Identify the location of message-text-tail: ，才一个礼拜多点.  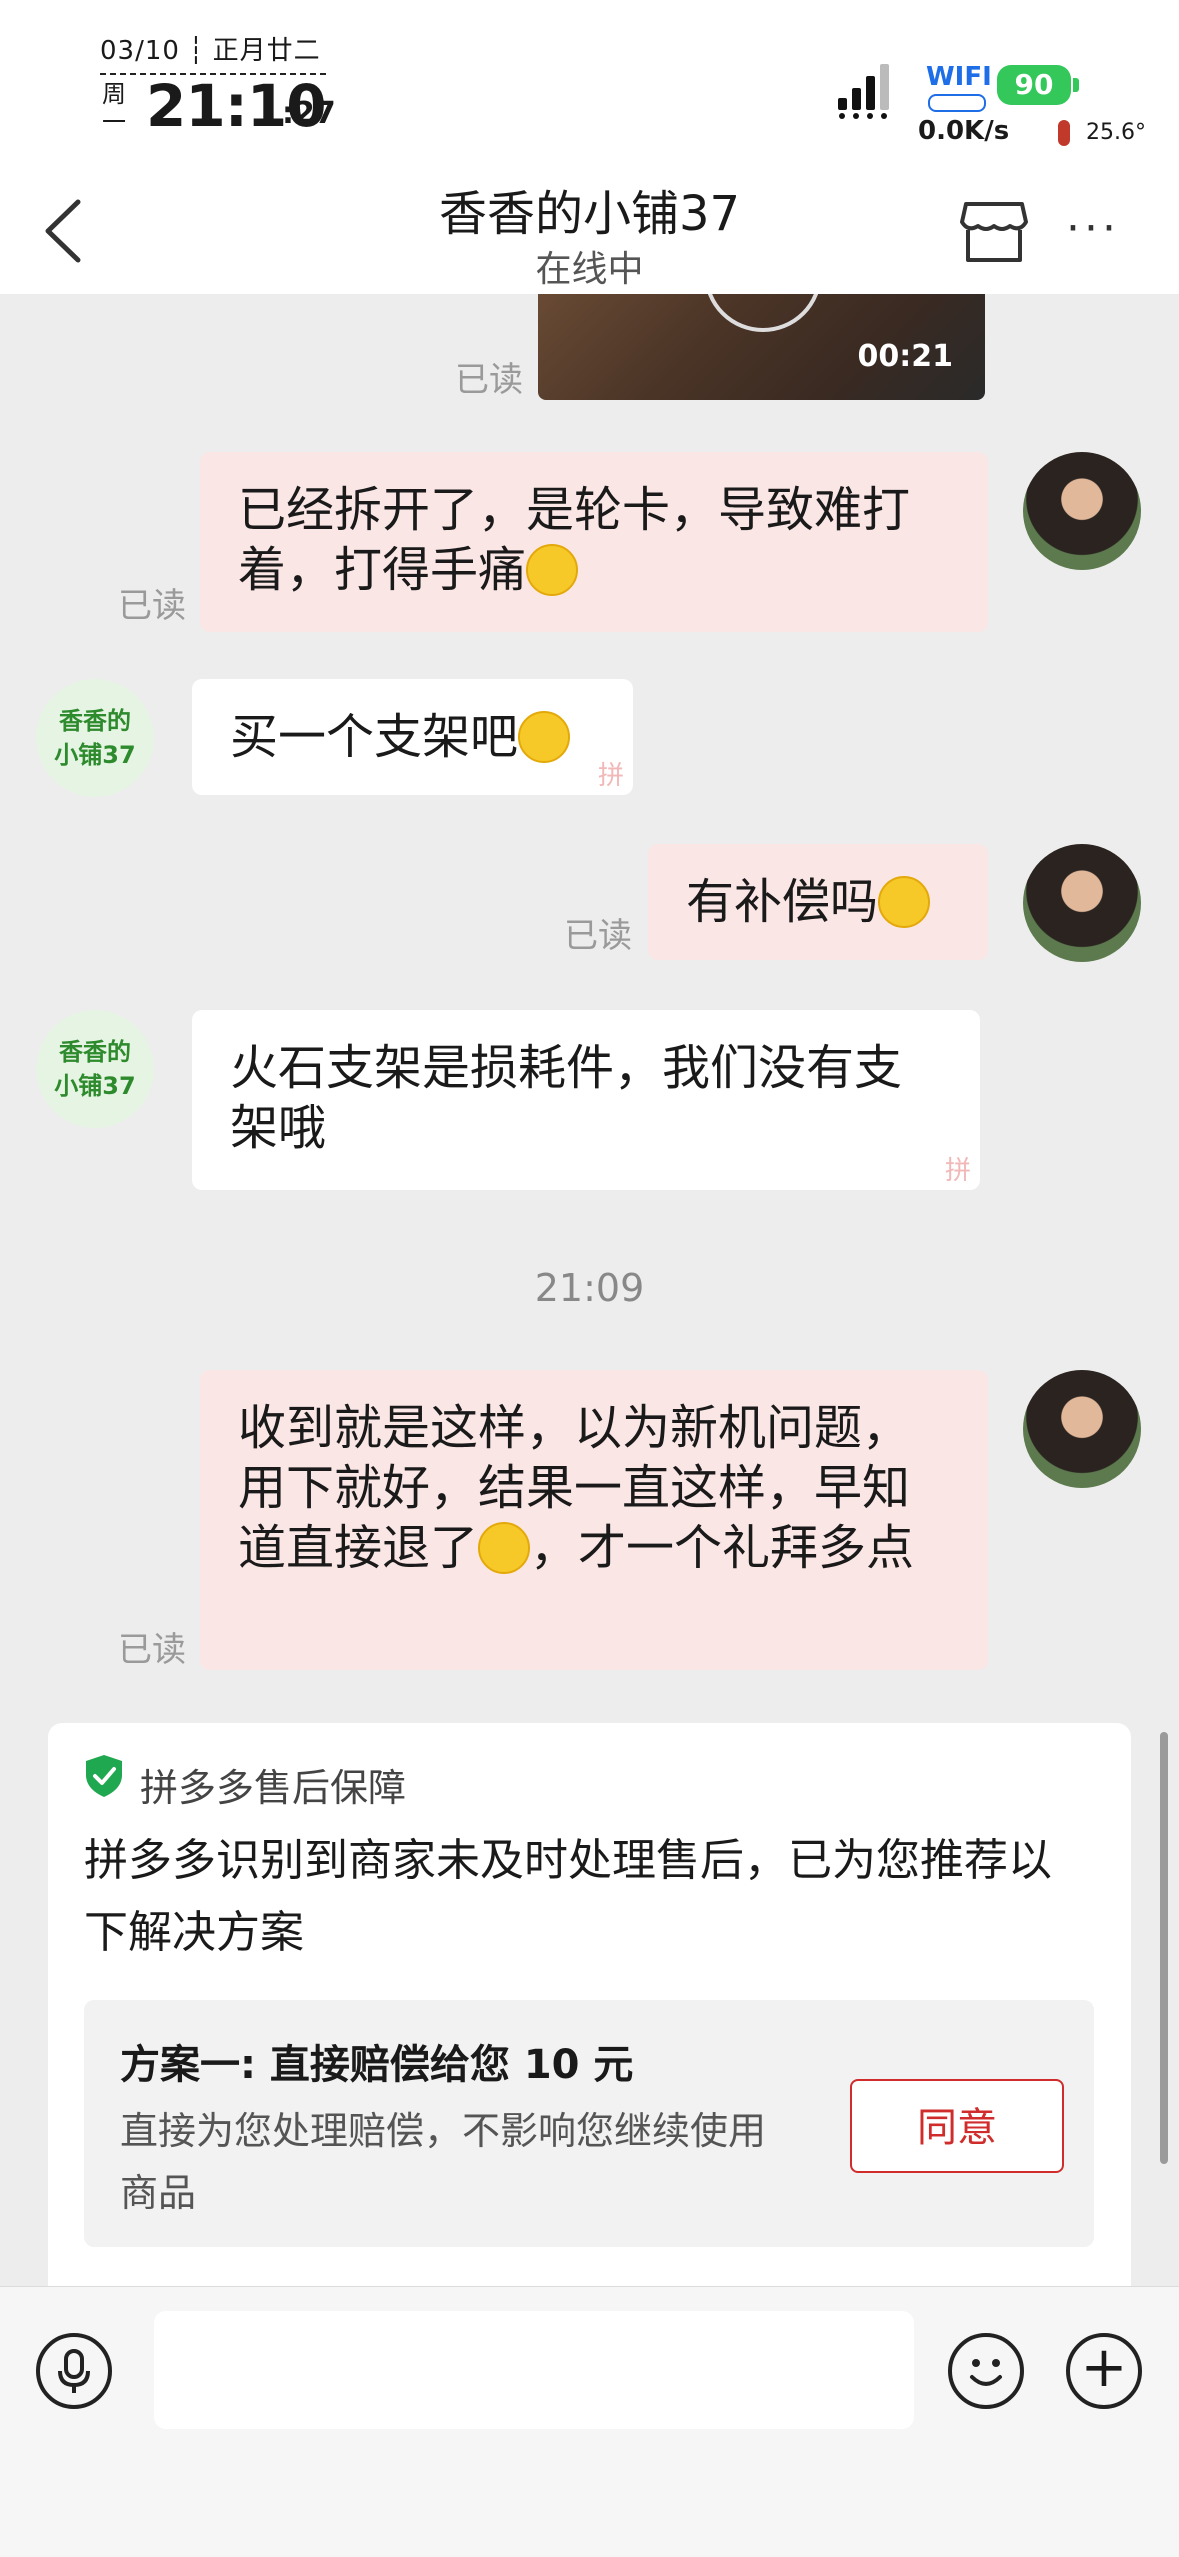
(722, 1548).